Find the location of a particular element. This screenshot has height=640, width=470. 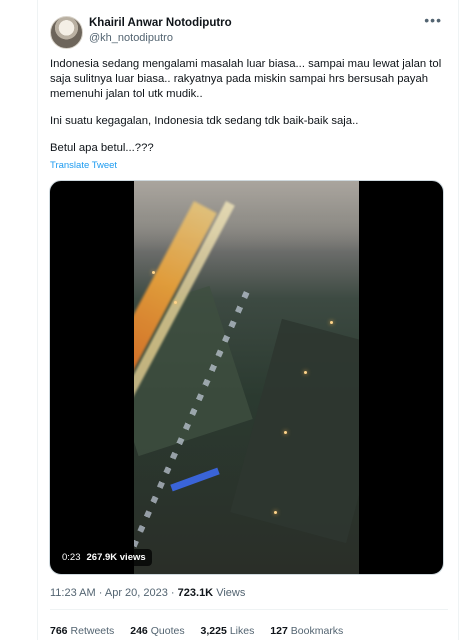

video-duration: 0:23 is located at coordinates (71, 557).